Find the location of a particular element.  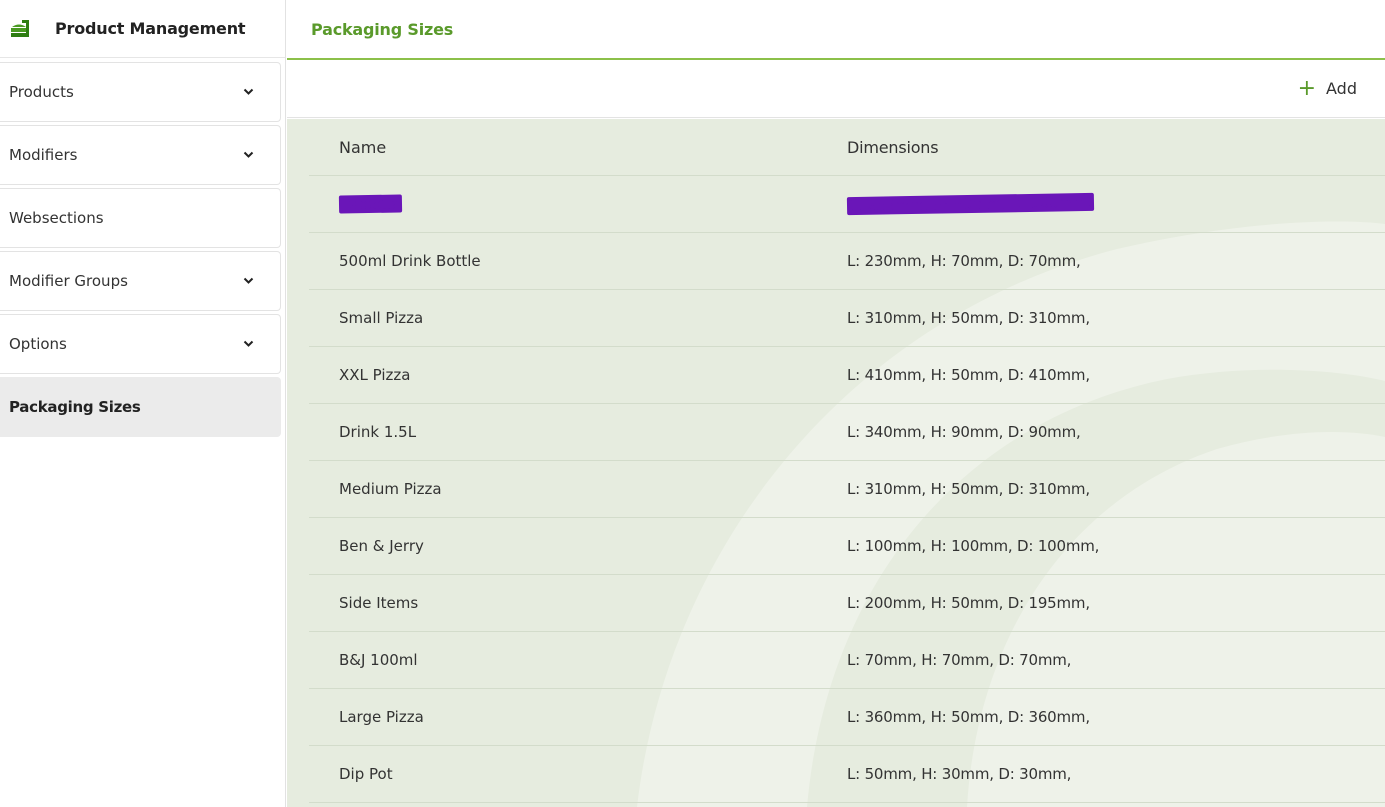

table-row: Drink 1.5L L: 340mm, H: 90mm, D: 90mm, is located at coordinates (847, 432).